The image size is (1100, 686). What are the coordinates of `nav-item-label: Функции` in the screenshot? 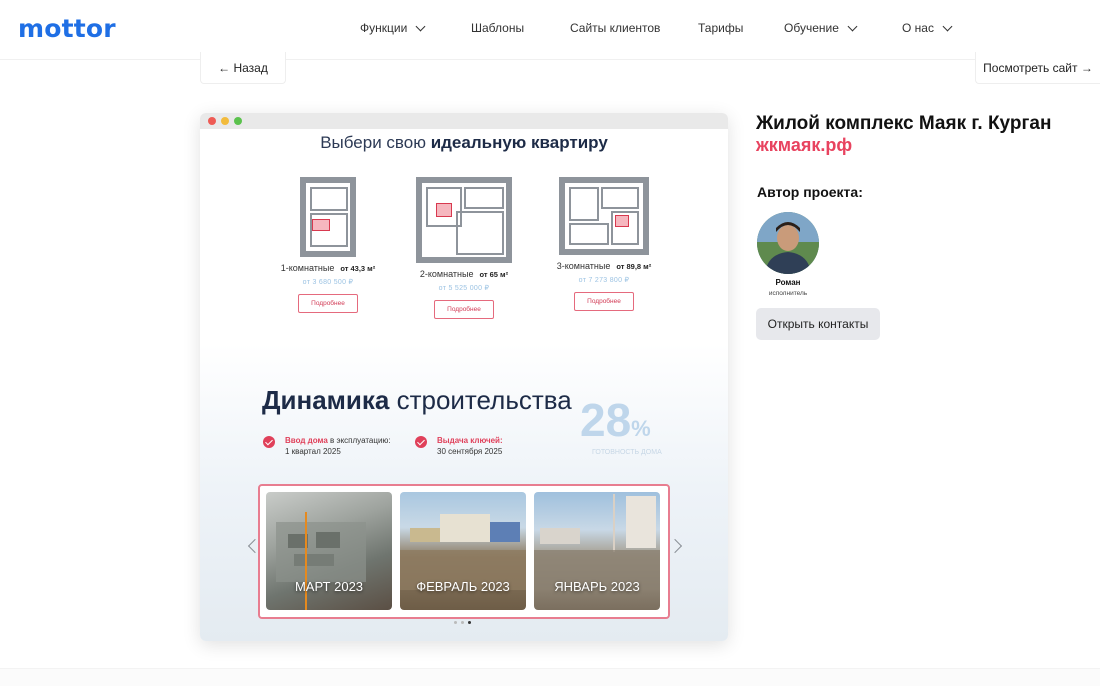 It's located at (384, 28).